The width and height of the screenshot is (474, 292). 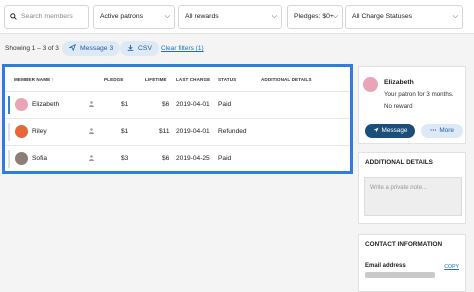 What do you see at coordinates (97, 48) in the screenshot?
I see `message-all-label: Message 3` at bounding box center [97, 48].